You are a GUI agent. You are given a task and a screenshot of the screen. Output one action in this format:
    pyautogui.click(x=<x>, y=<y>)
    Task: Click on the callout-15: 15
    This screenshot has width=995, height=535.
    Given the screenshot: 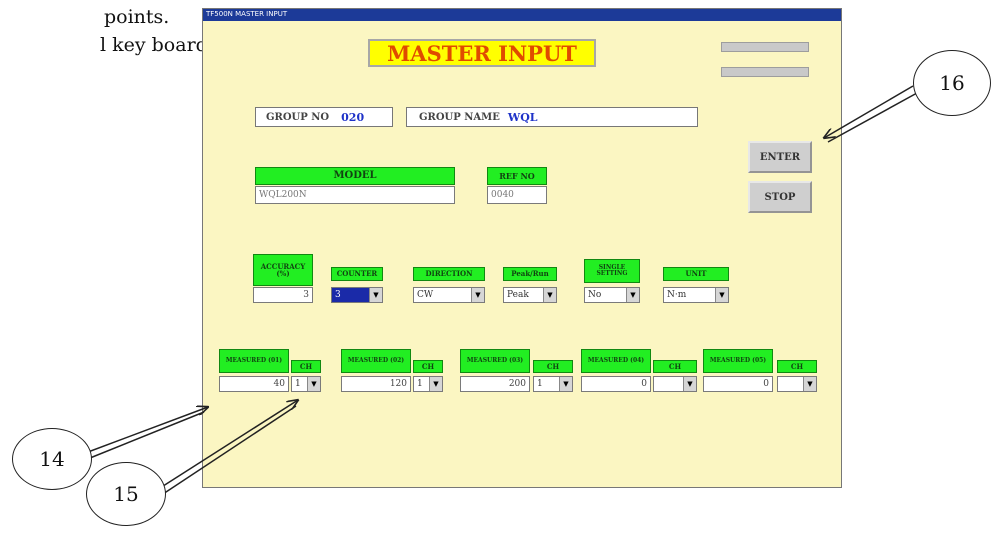 What is the action you would take?
    pyautogui.click(x=126, y=494)
    